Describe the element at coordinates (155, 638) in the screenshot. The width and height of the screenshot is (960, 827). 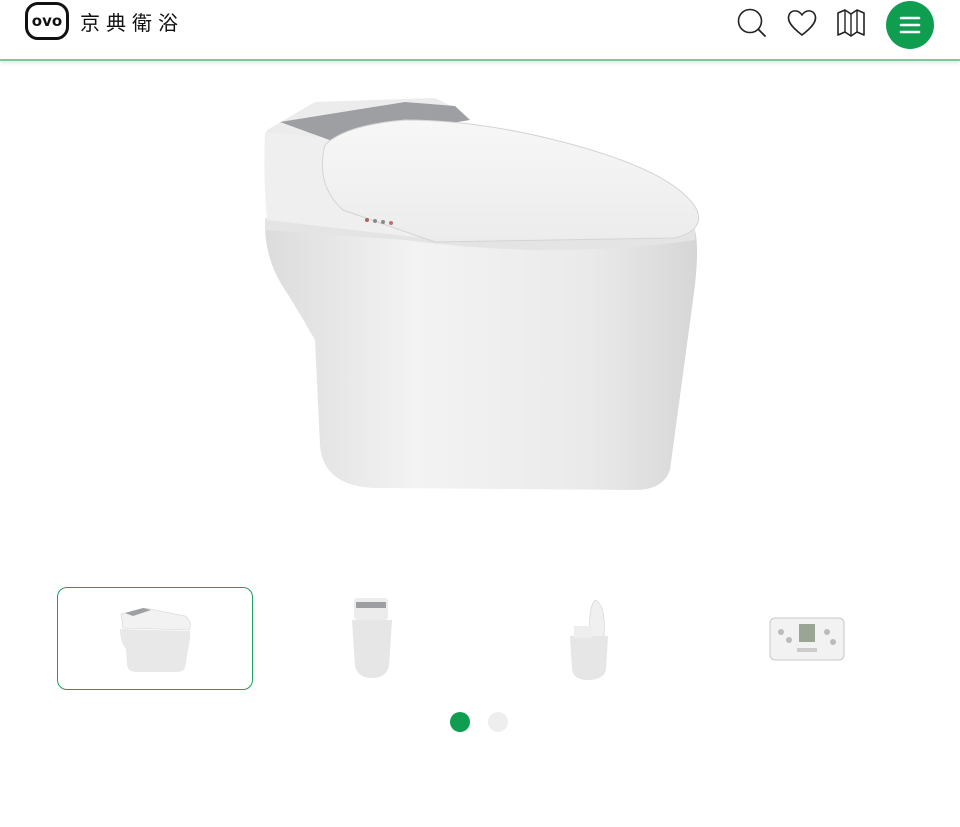
I see `thumbnail-toilet-angle` at that location.